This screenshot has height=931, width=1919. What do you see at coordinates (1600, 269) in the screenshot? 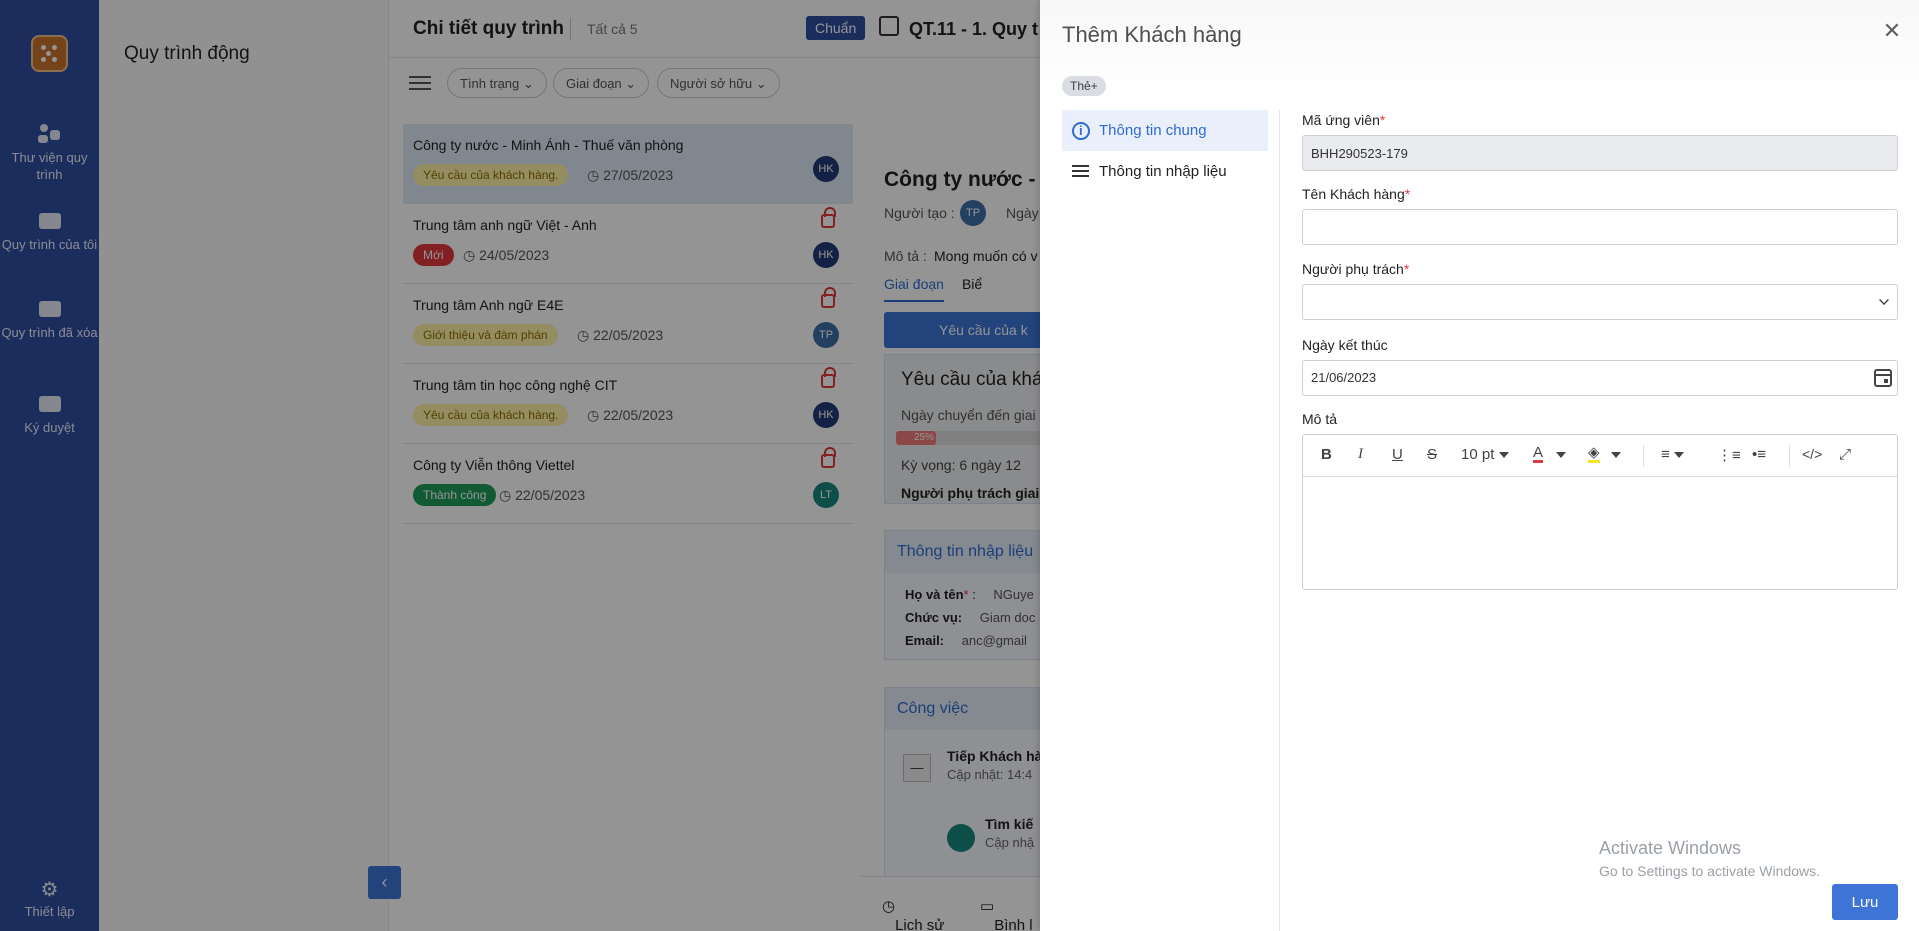
I see `field-label: Người phụ trách*` at bounding box center [1600, 269].